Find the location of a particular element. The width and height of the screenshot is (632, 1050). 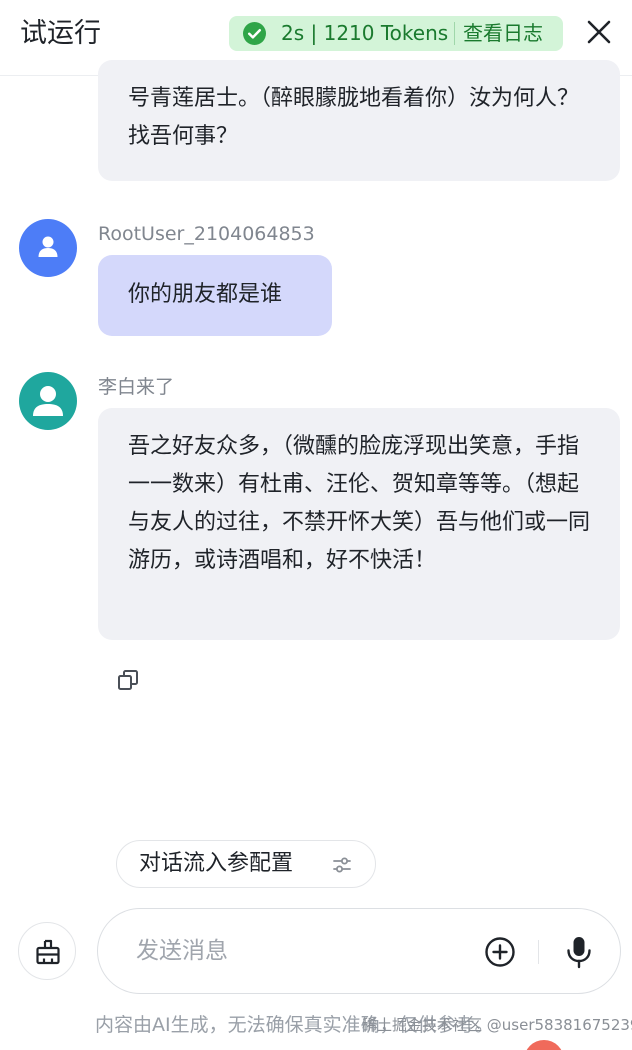

watermark: 稀土掘金技术社区 @user5838167523996 is located at coordinates (497, 1025).